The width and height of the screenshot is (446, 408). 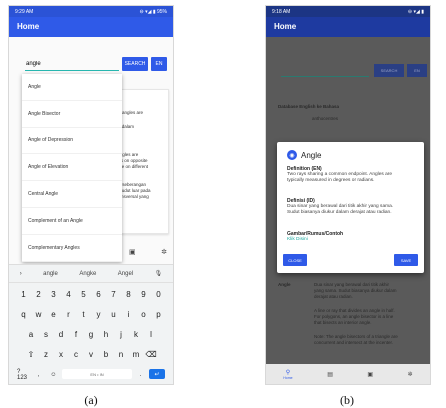 What do you see at coordinates (125, 274) in the screenshot?
I see `keyboard-suggestion: Angel` at bounding box center [125, 274].